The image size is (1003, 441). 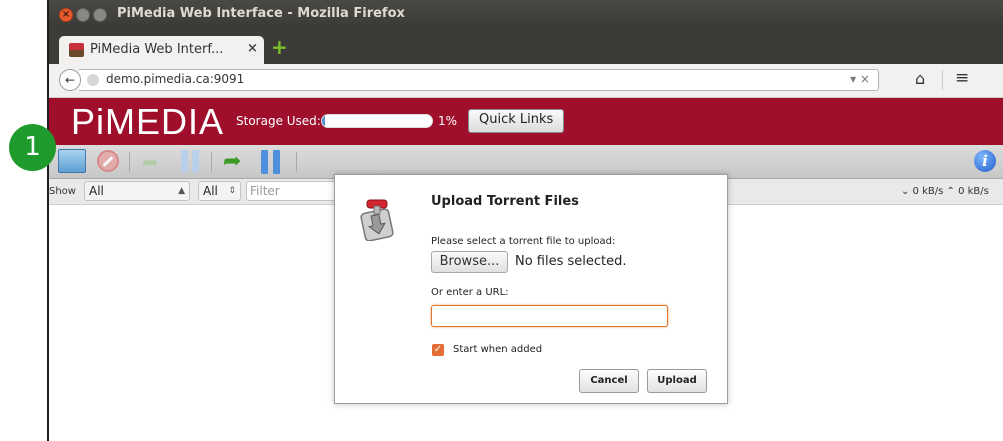 What do you see at coordinates (377, 121) in the screenshot?
I see `storage-progress-bar` at bounding box center [377, 121].